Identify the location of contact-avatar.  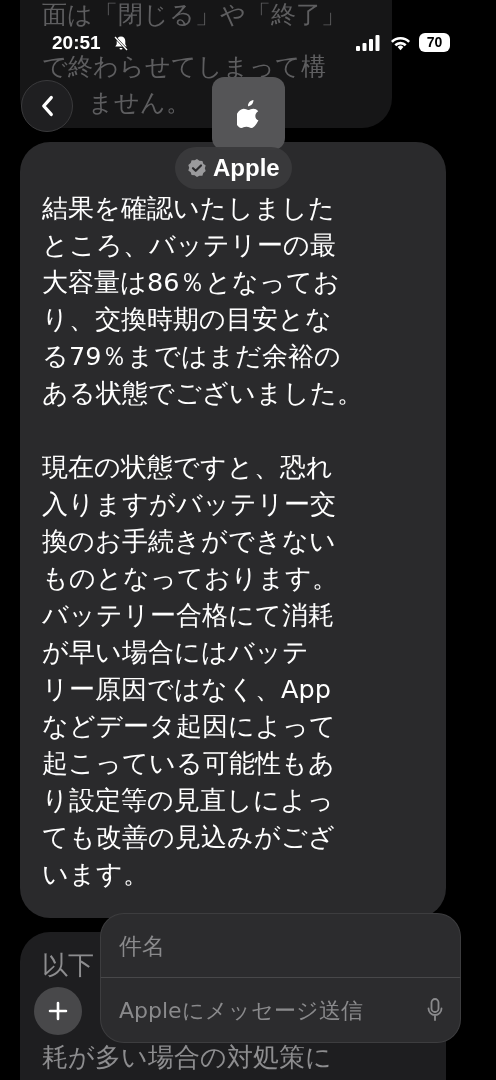
(248, 113).